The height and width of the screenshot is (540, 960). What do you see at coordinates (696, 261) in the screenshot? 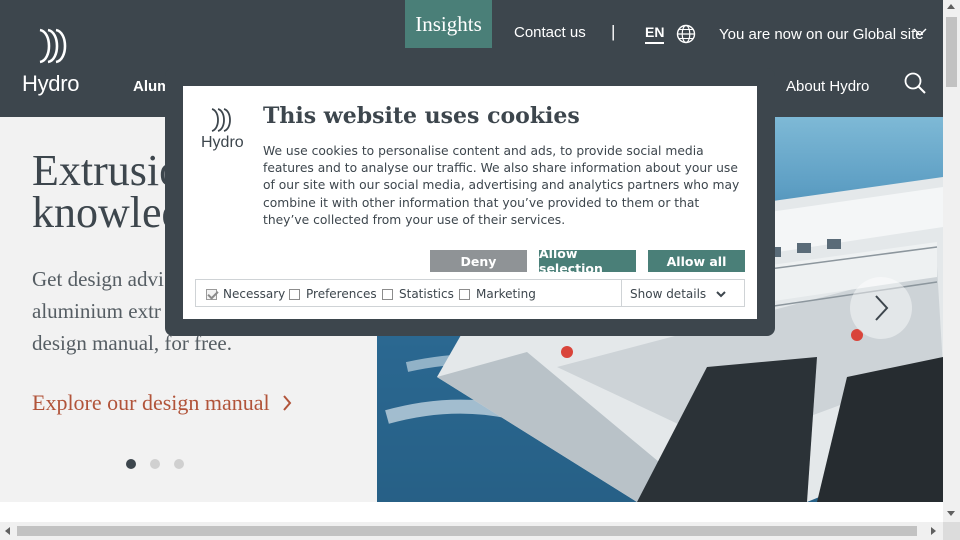
I see `allow-all-button: Allow all` at bounding box center [696, 261].